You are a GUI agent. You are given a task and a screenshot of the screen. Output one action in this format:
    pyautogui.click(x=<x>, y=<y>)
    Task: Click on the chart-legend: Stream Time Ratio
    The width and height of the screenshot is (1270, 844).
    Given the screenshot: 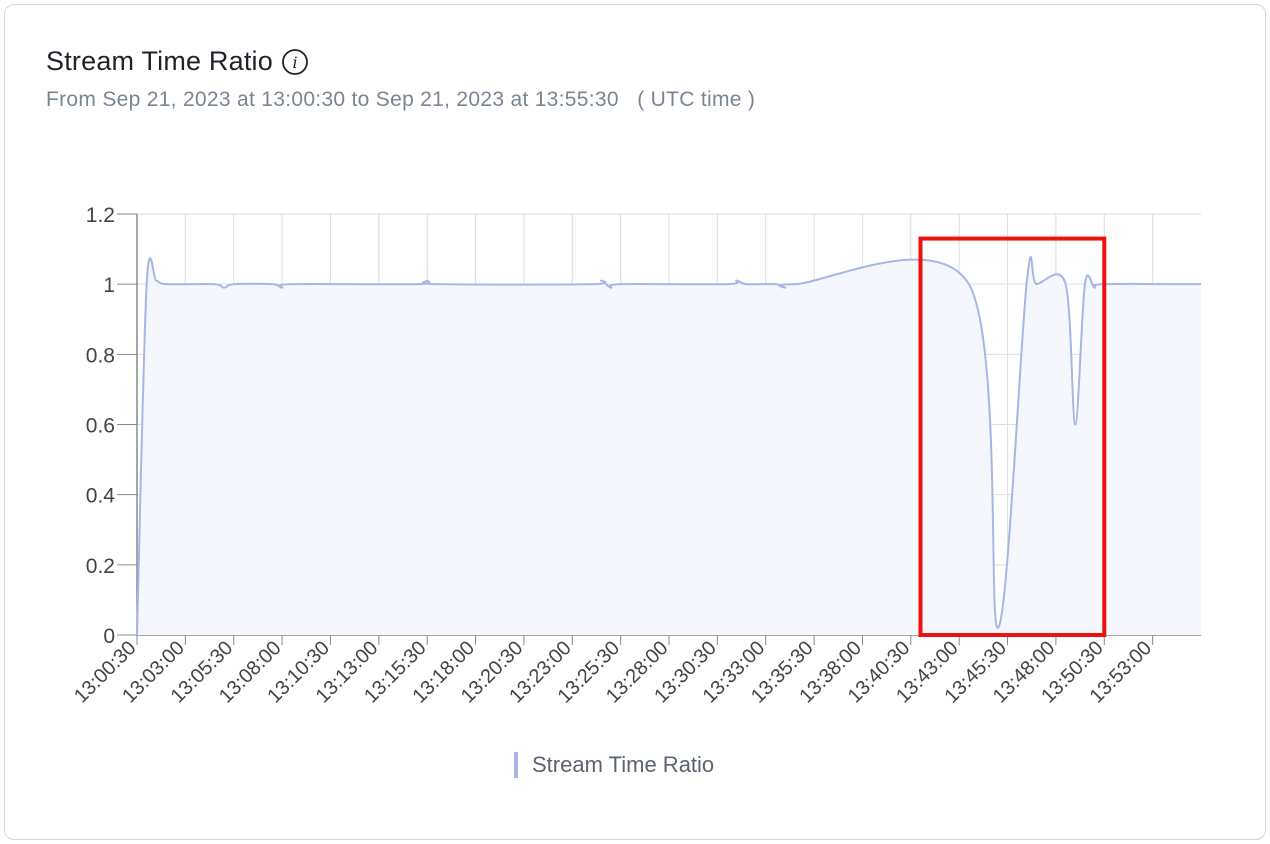 What is the action you would take?
    pyautogui.click(x=614, y=765)
    